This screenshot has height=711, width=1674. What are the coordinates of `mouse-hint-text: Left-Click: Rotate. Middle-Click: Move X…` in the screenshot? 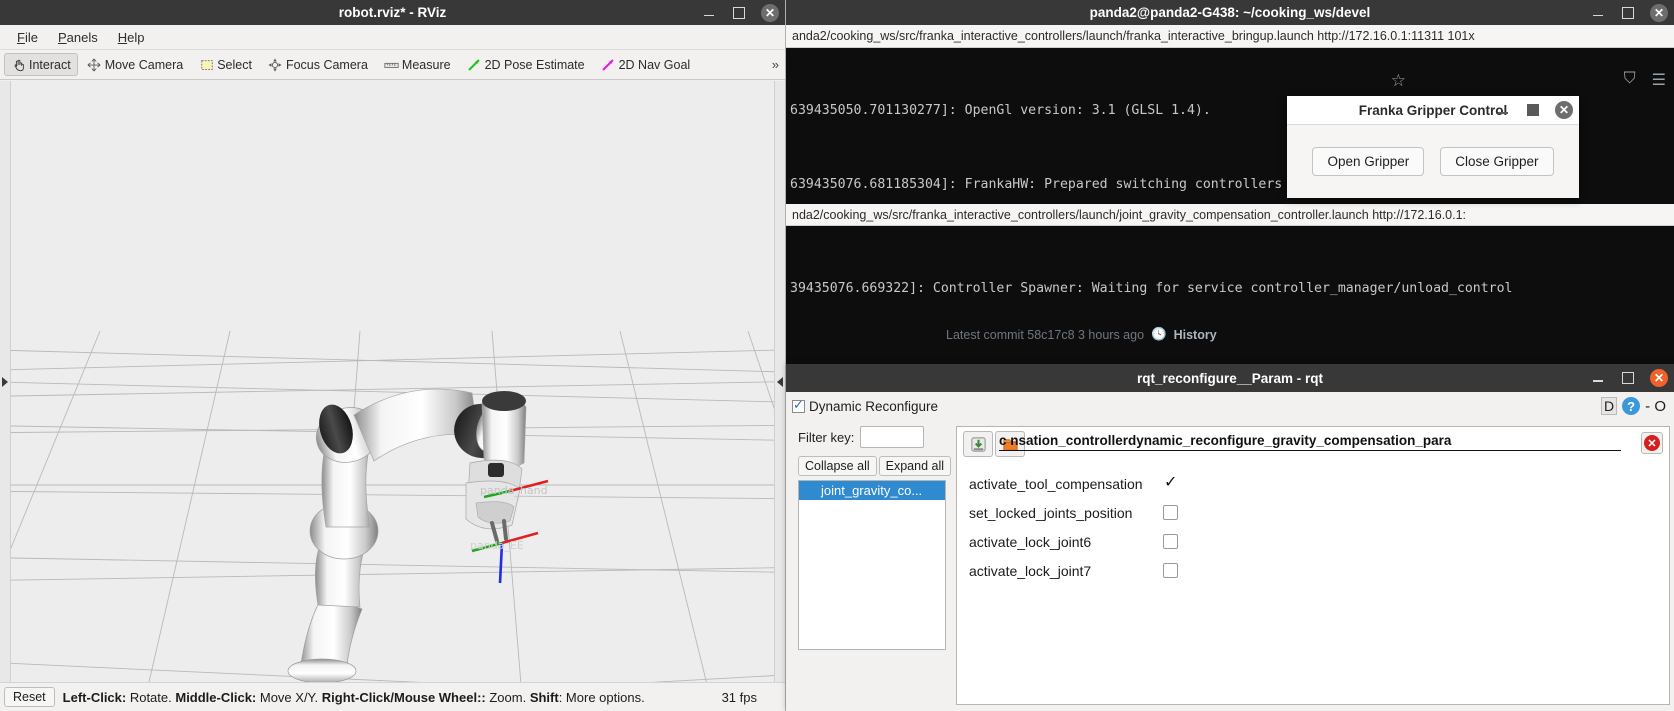 It's located at (354, 697).